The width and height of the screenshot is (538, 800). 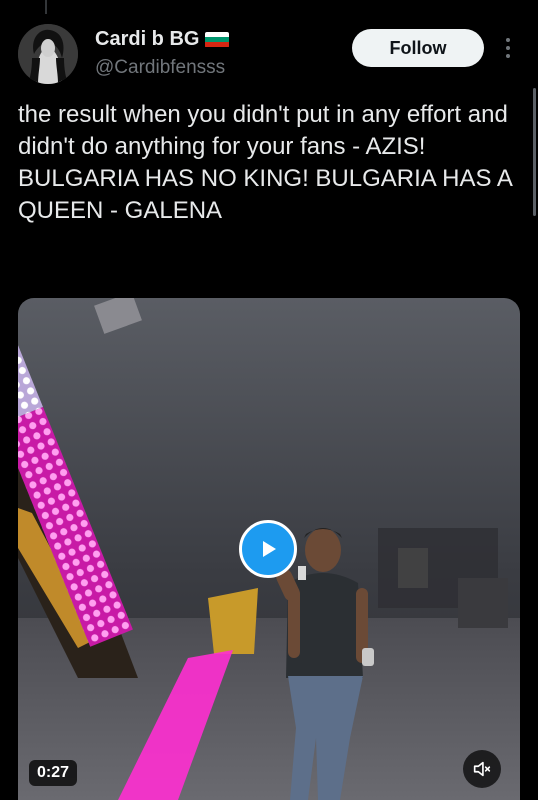 I want to click on muted-speaker-icon, so click(x=482, y=769).